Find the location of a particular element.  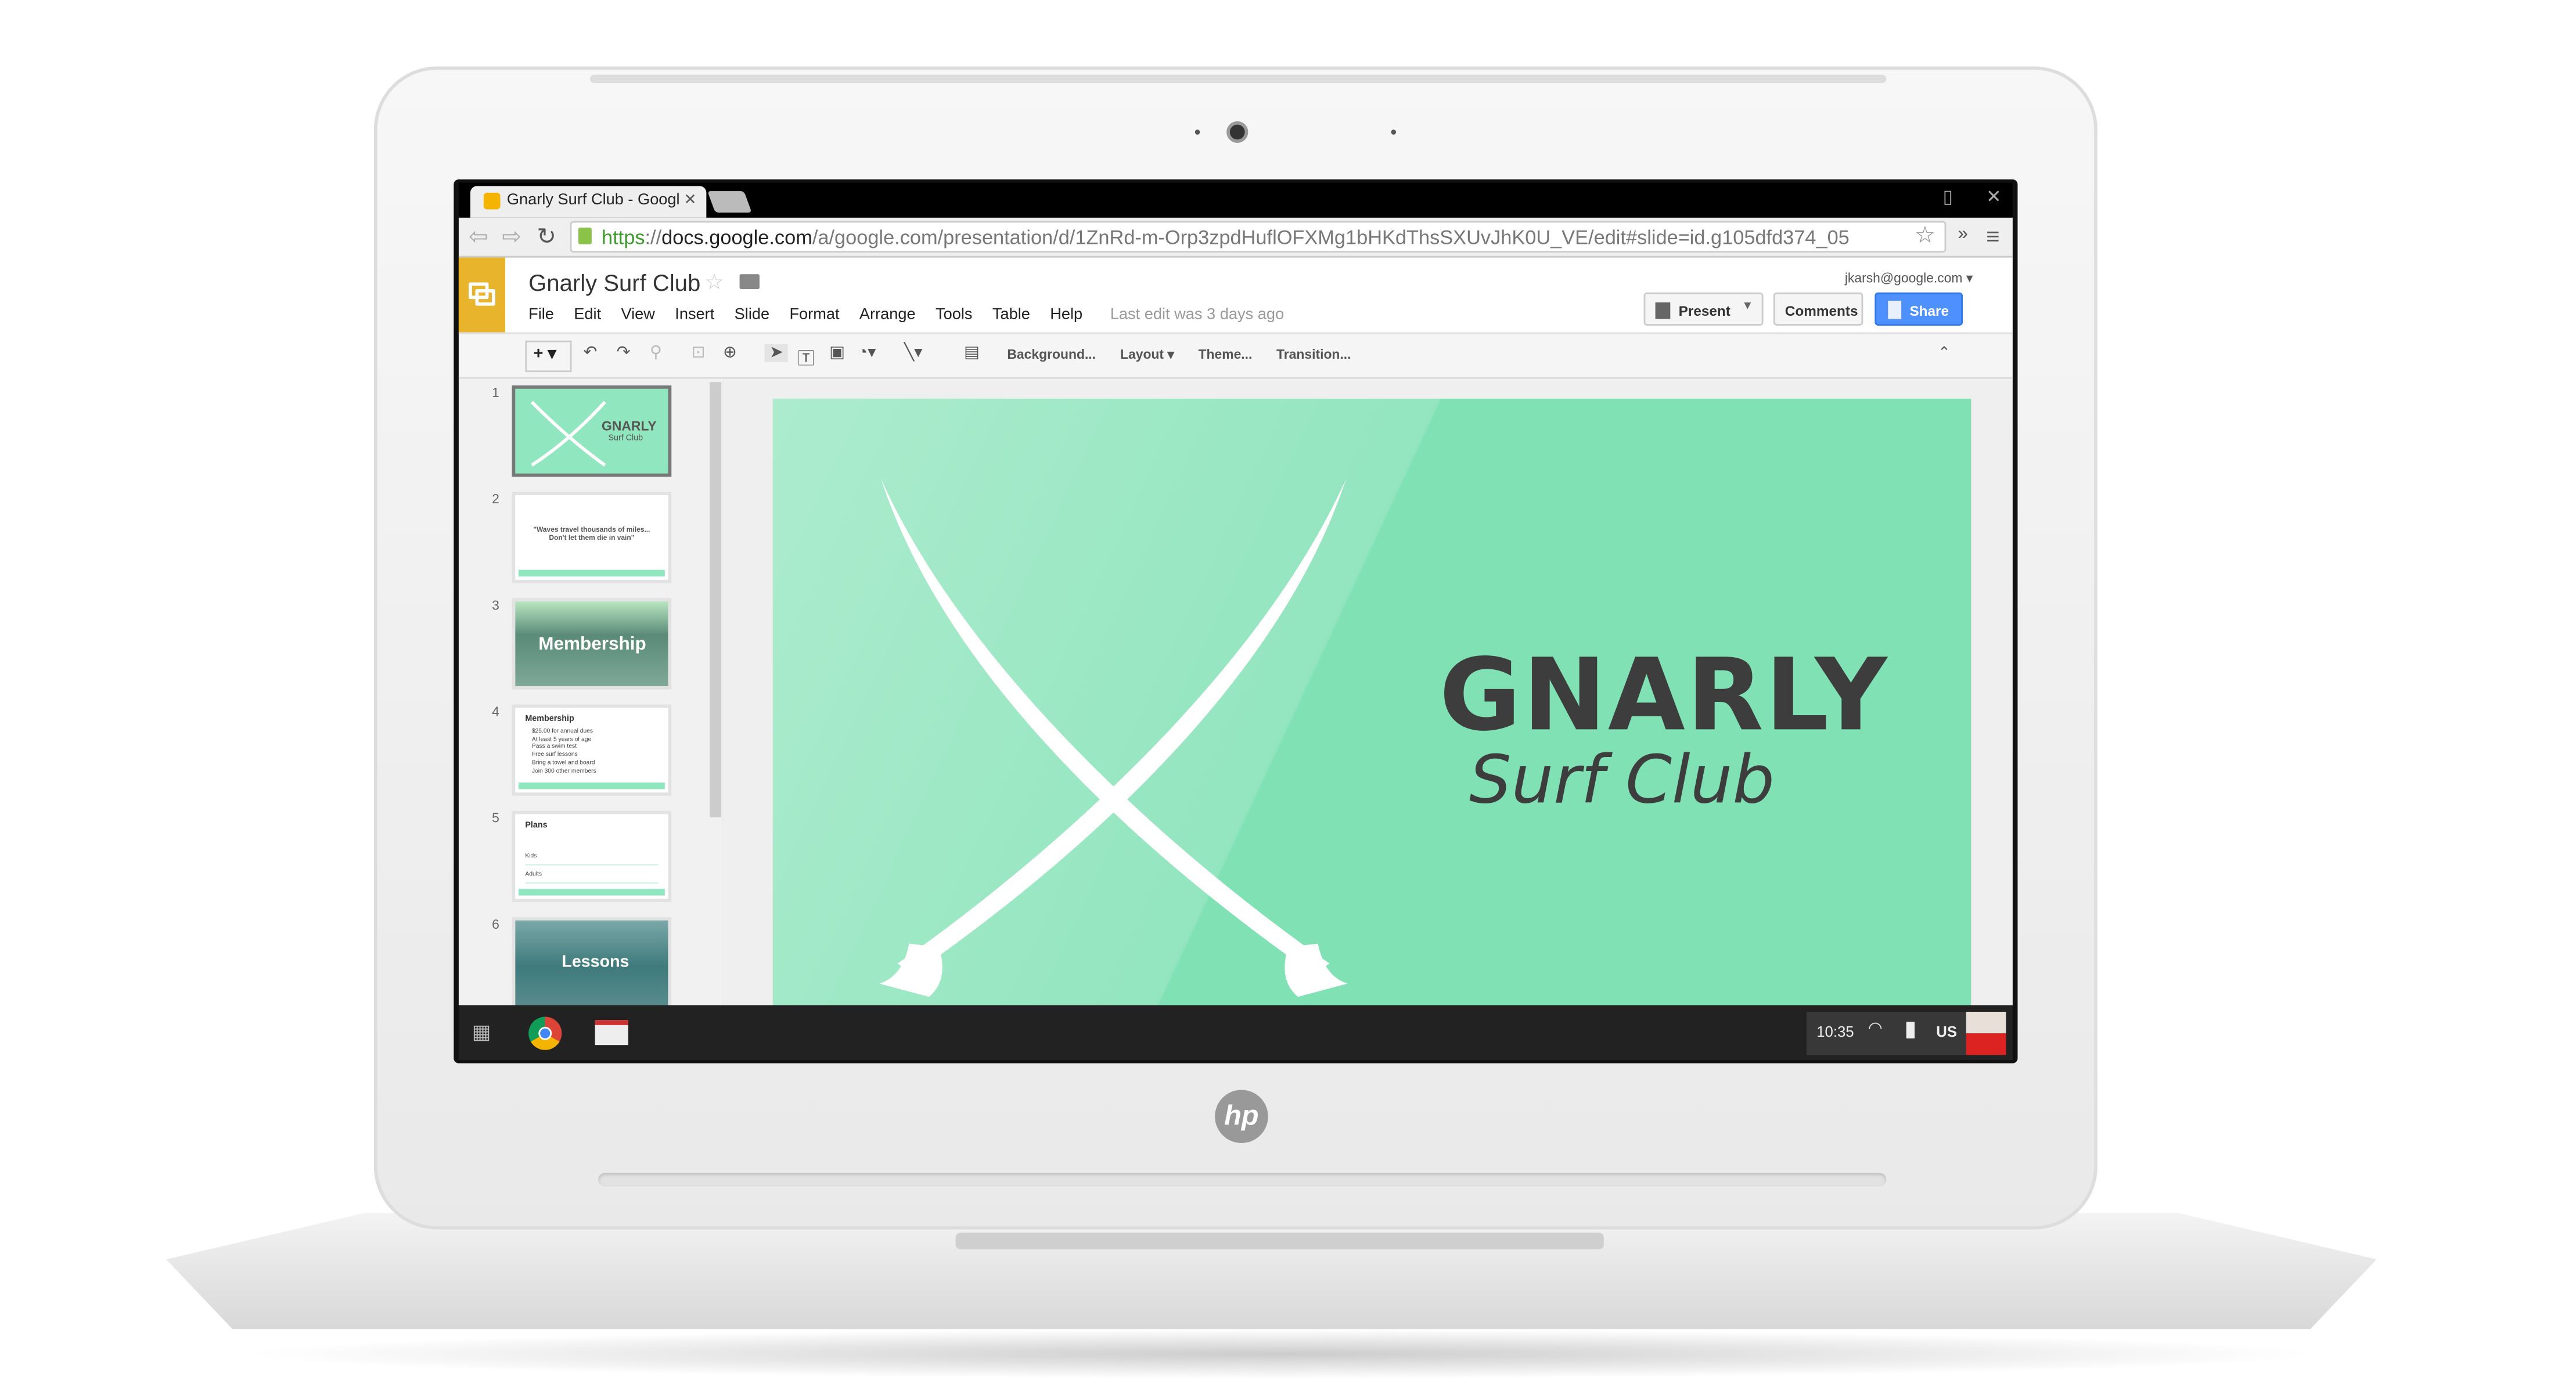

new-slide-button: + ▾ is located at coordinates (548, 356).